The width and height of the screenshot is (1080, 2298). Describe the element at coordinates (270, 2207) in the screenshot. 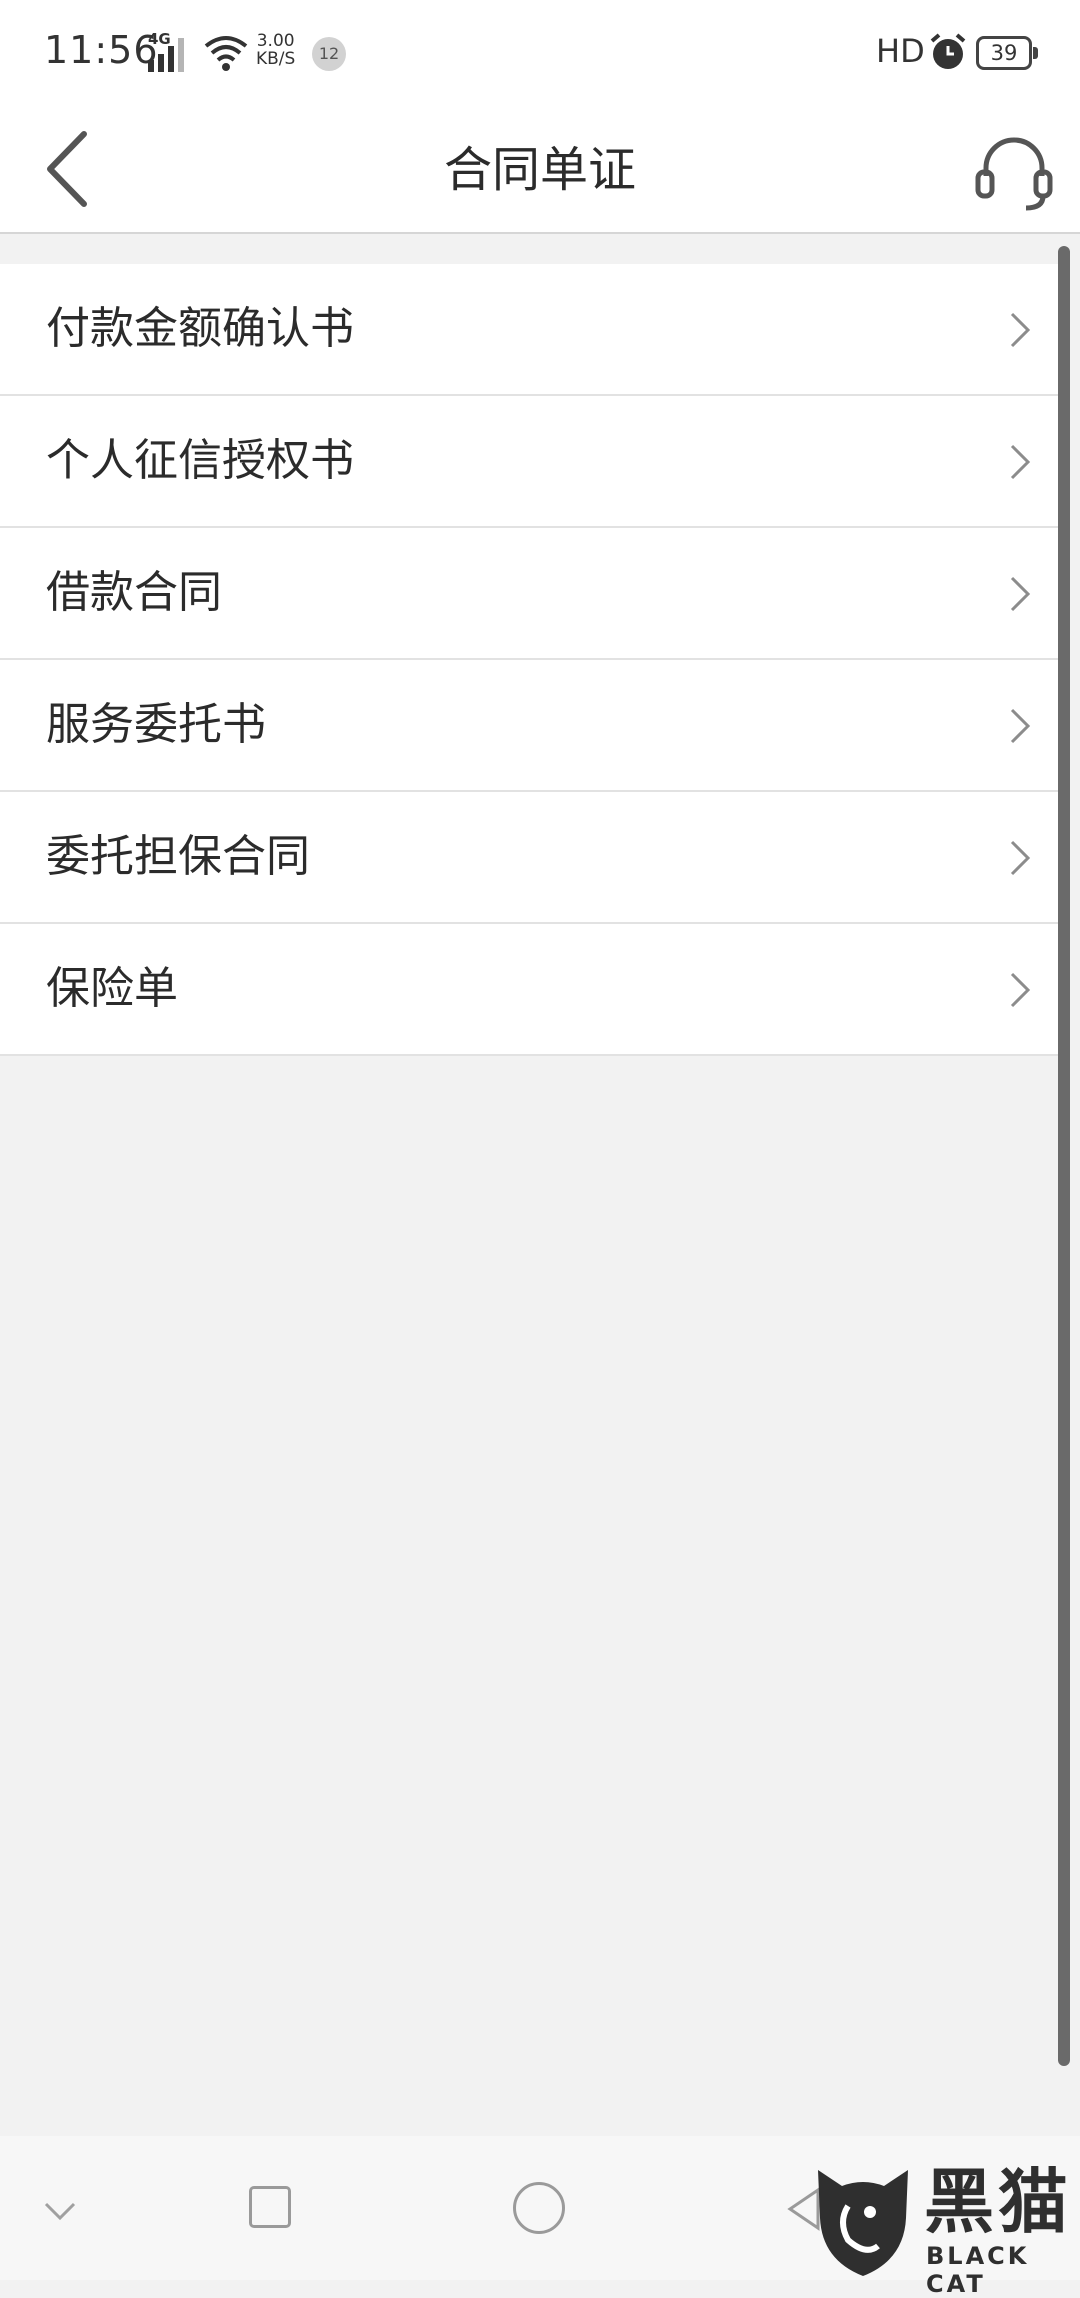

I see `recent-apps-button` at that location.